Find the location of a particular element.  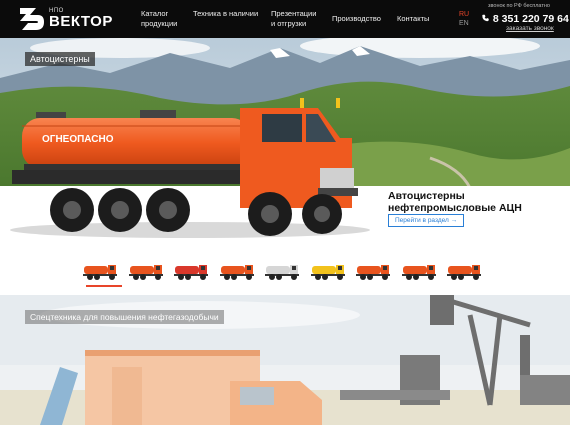

nav-contacts: Контакты is located at coordinates (413, 19).